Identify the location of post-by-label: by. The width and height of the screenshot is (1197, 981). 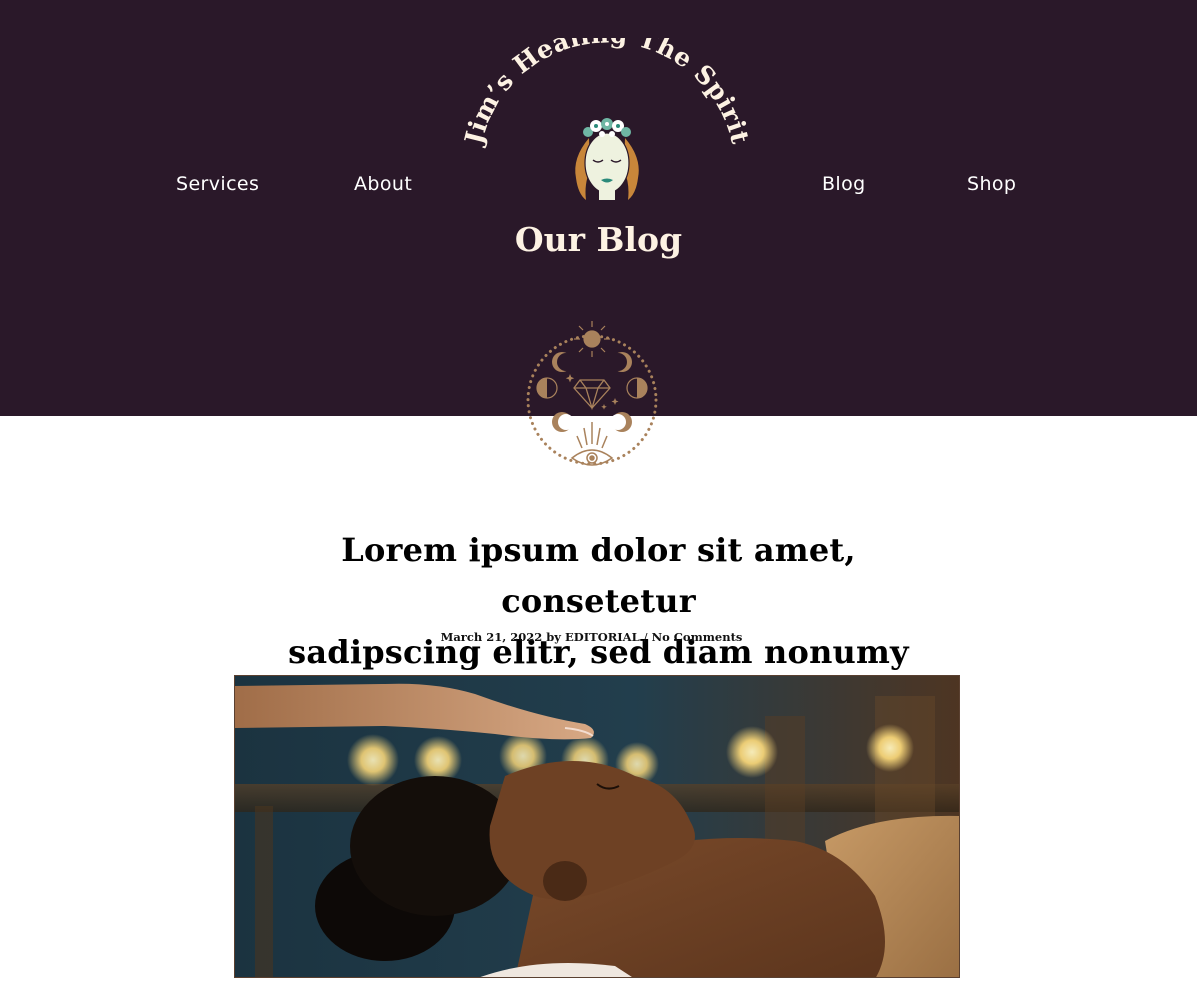
(553, 637).